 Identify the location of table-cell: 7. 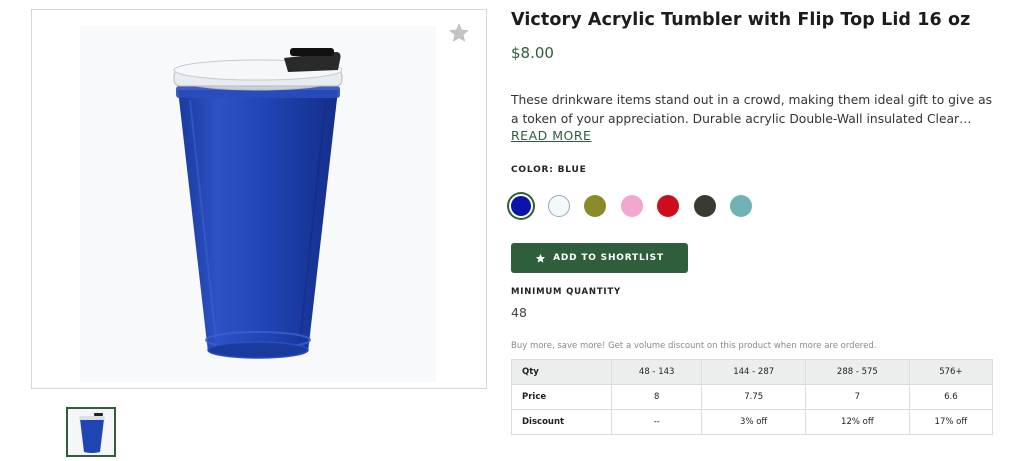
(857, 397).